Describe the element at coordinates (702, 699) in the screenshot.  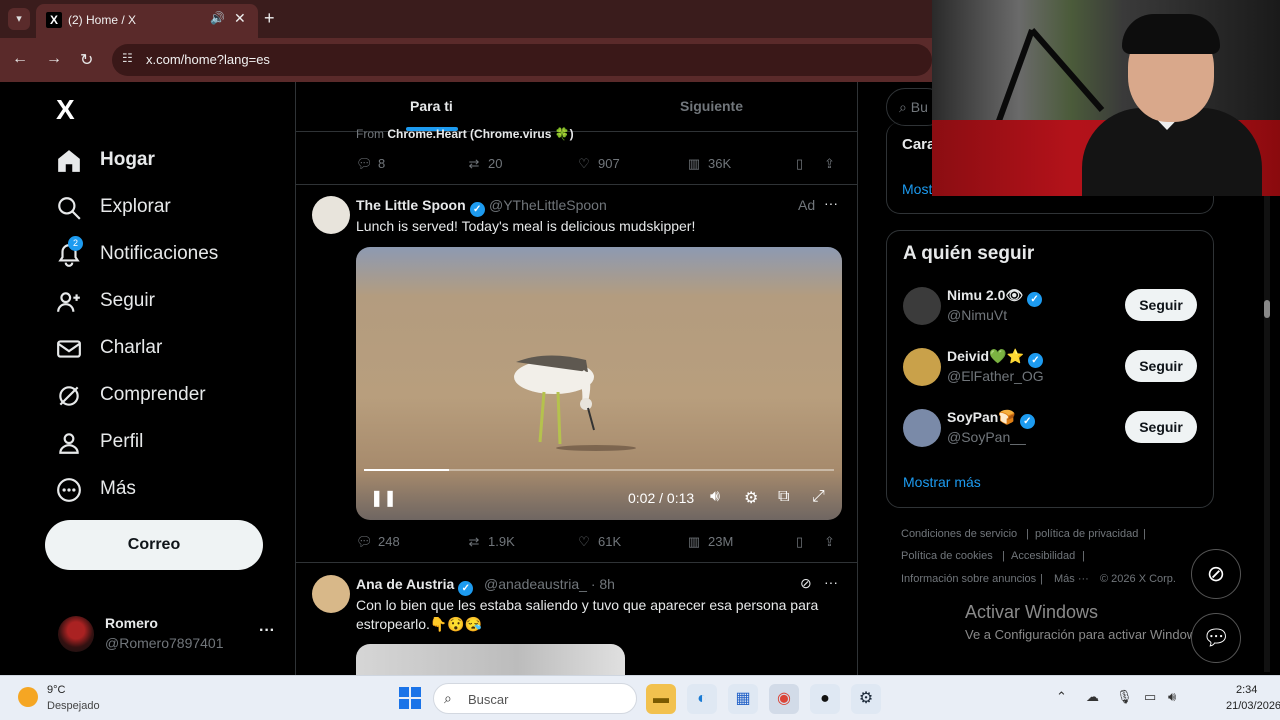
I see `edge-icon: ◐` at that location.